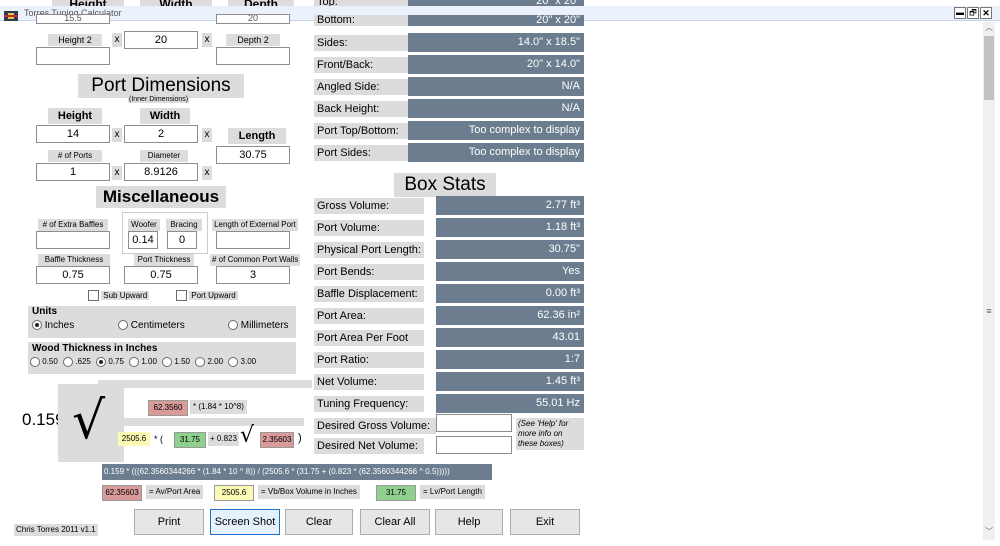 The image size is (1000, 546). Describe the element at coordinates (989, 68) in the screenshot. I see `scroll-thumb` at that location.